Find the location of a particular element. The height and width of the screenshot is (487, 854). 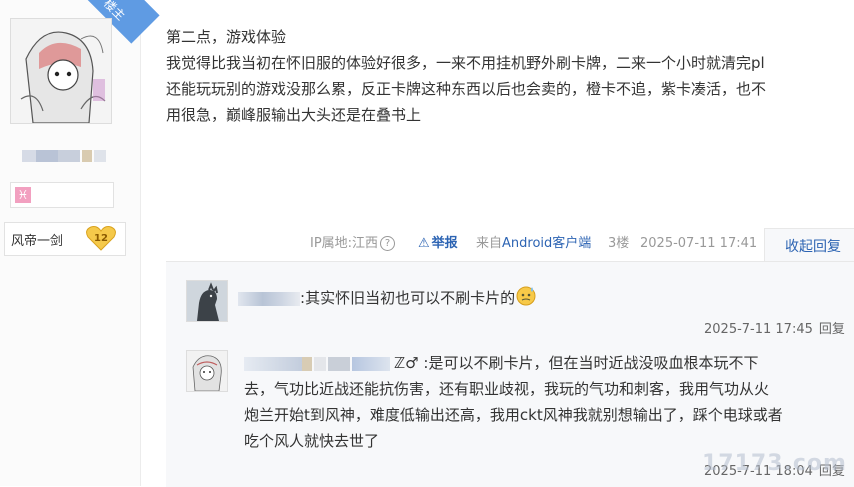

godzilla-avatar-image is located at coordinates (207, 301).